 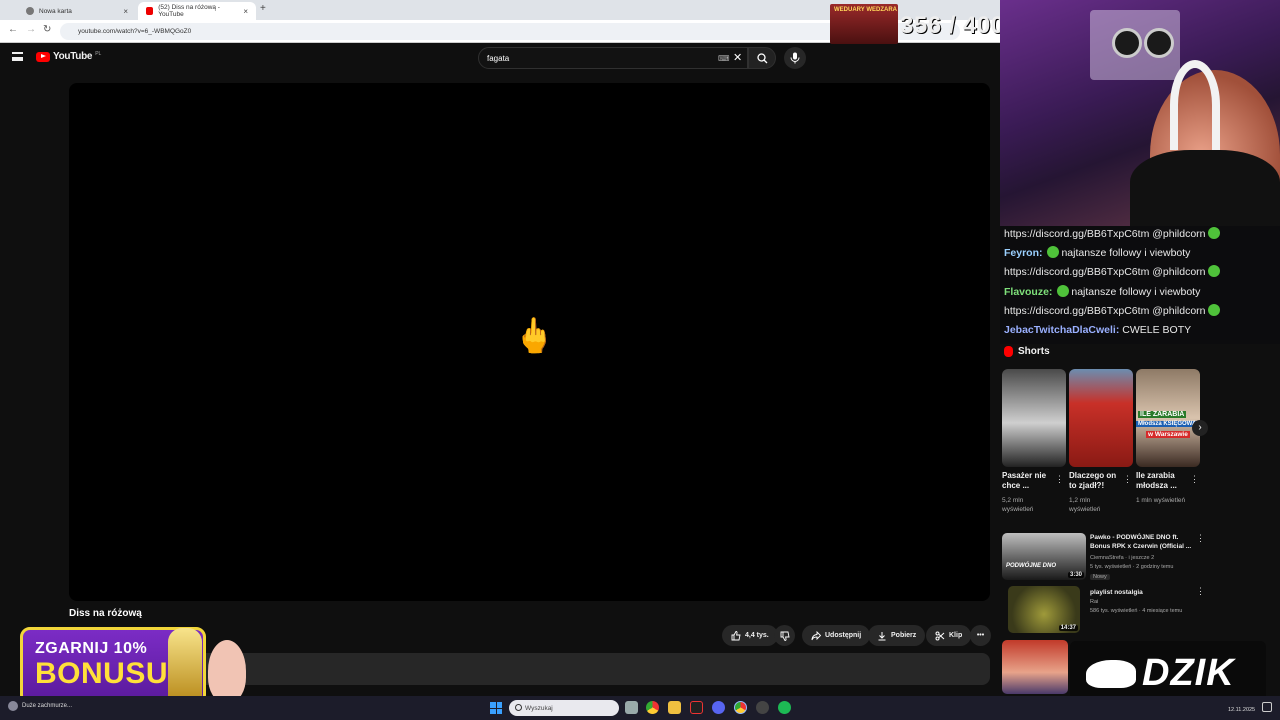 I want to click on tab-title: (52) Diss na różową - YouTube, so click(x=189, y=11).